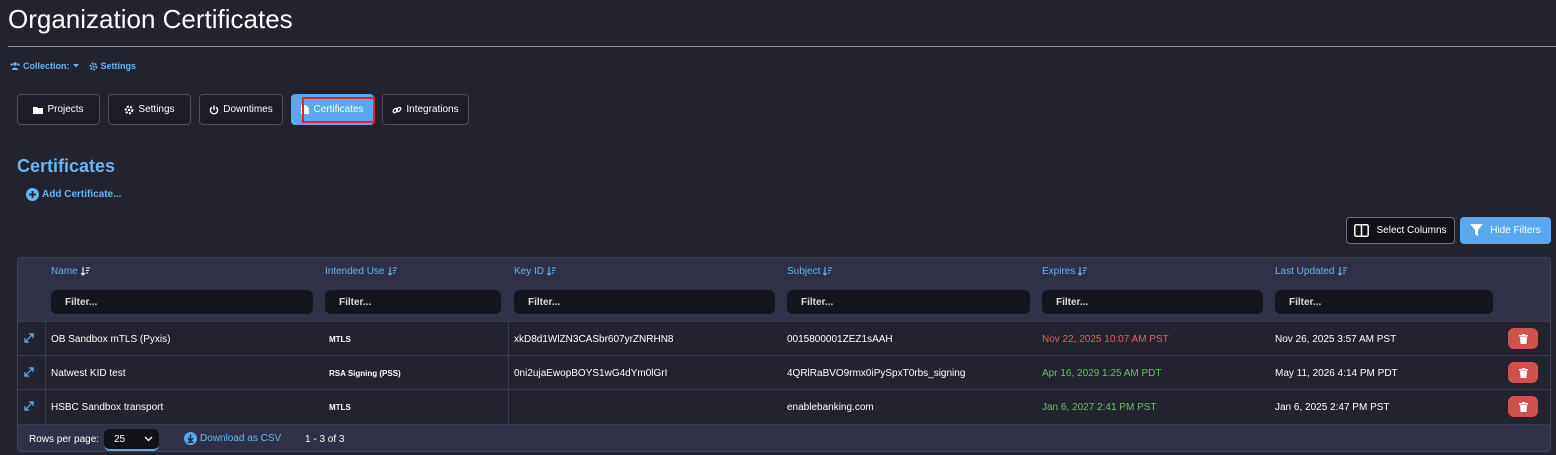 The image size is (1556, 455). Describe the element at coordinates (75, 66) in the screenshot. I see `caret-down-icon` at that location.